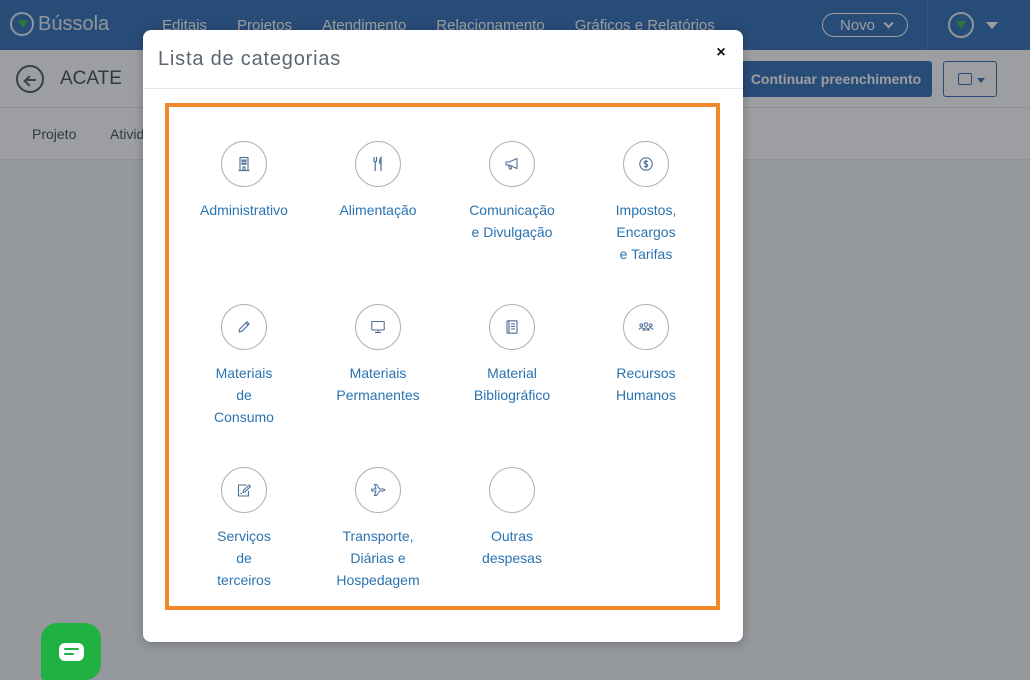 This screenshot has width=1030, height=680. What do you see at coordinates (378, 355) in the screenshot?
I see `category-materiais-permanentes: Materiais Permanentes` at bounding box center [378, 355].